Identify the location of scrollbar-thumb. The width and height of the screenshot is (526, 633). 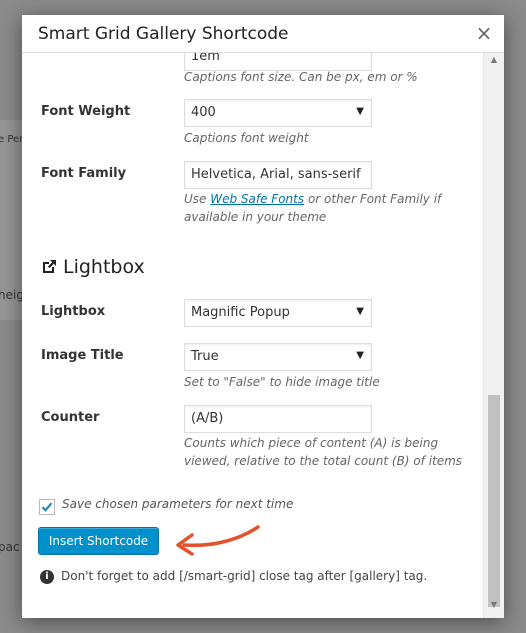
(494, 501).